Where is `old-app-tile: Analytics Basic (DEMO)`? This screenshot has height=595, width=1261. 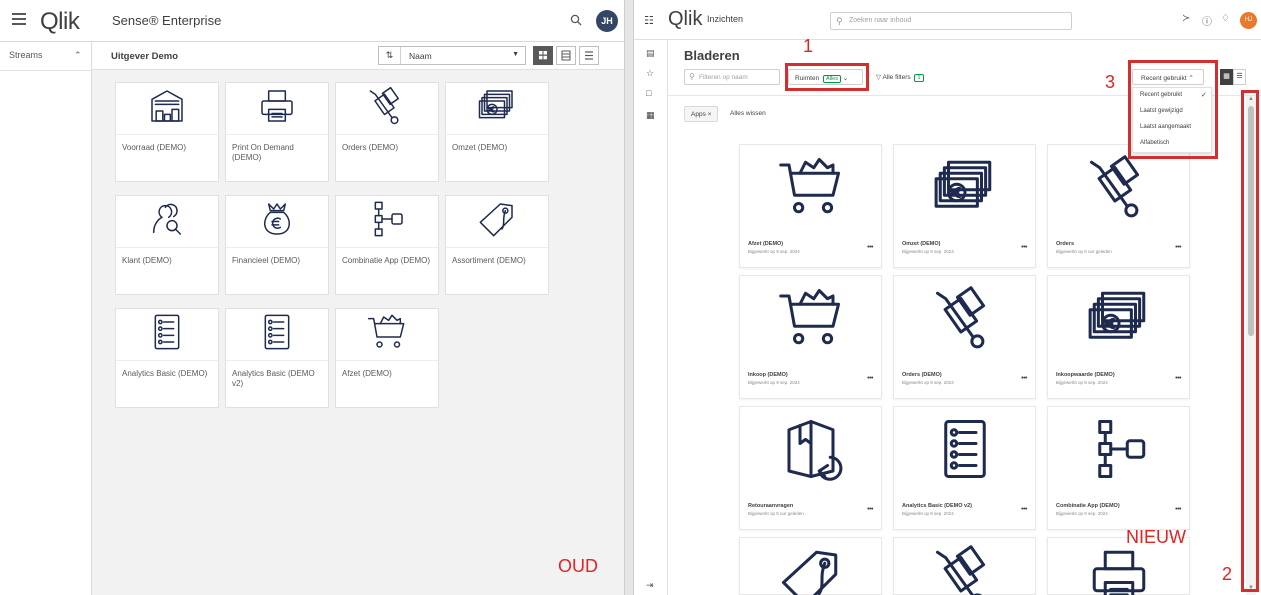
old-app-tile: Analytics Basic (DEMO) is located at coordinates (167, 358).